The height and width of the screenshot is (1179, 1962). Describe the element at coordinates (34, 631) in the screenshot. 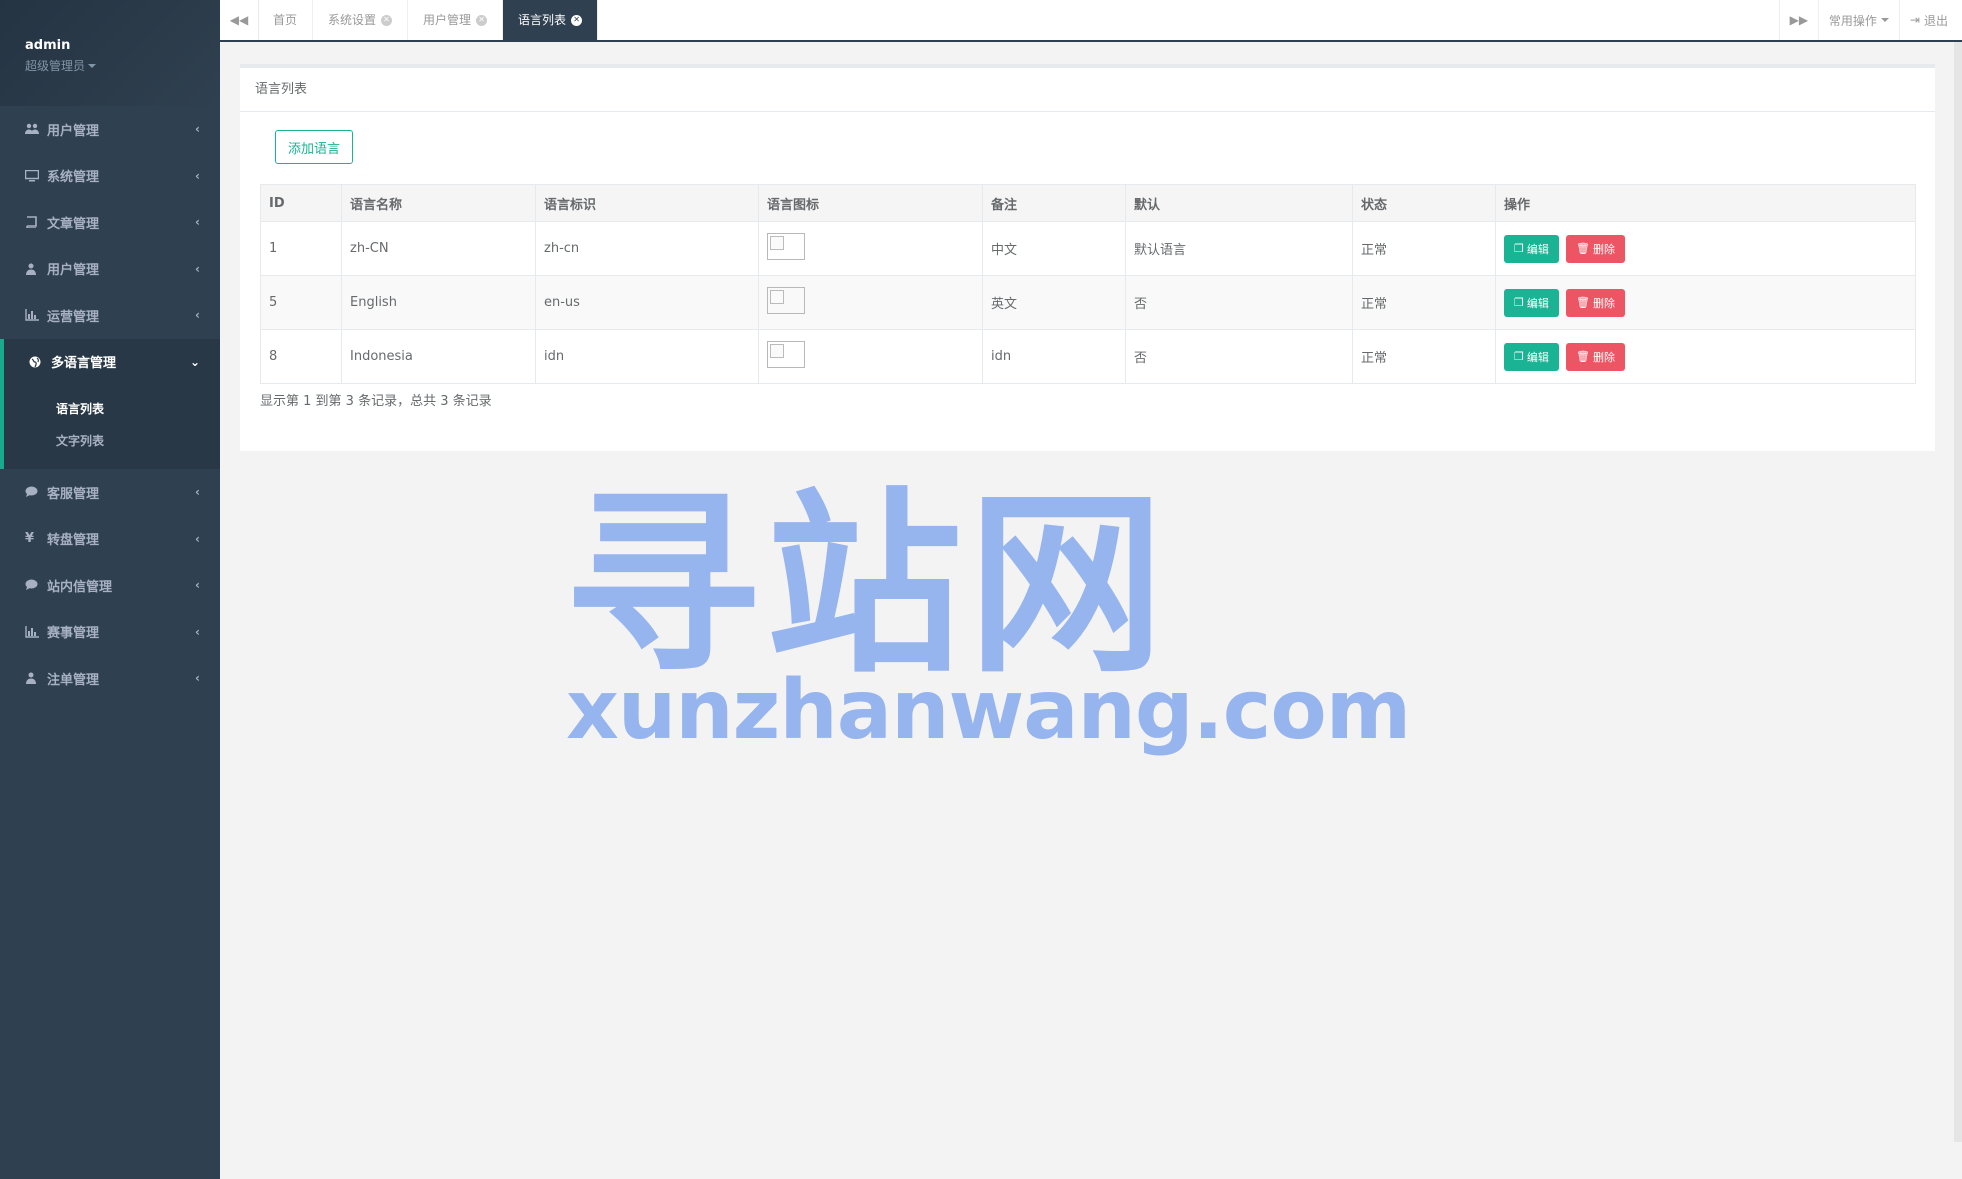

I see `bar-chart-icon` at that location.